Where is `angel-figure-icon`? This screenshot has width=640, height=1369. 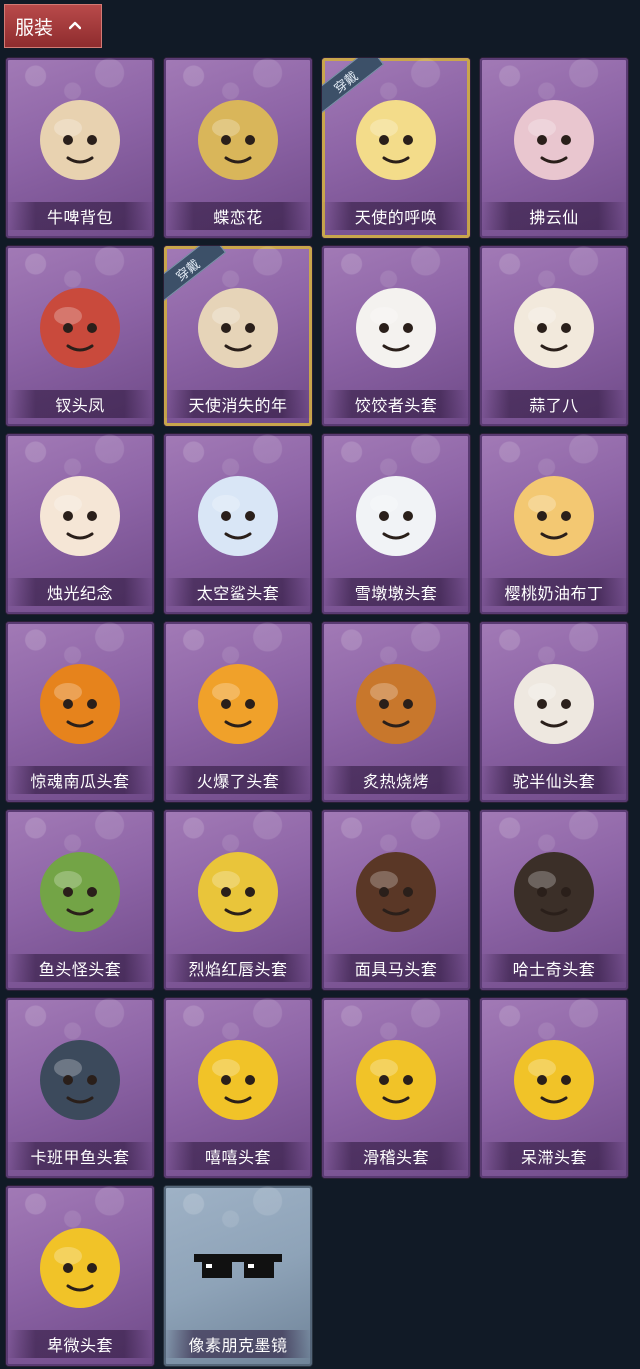 angel-figure-icon is located at coordinates (396, 133).